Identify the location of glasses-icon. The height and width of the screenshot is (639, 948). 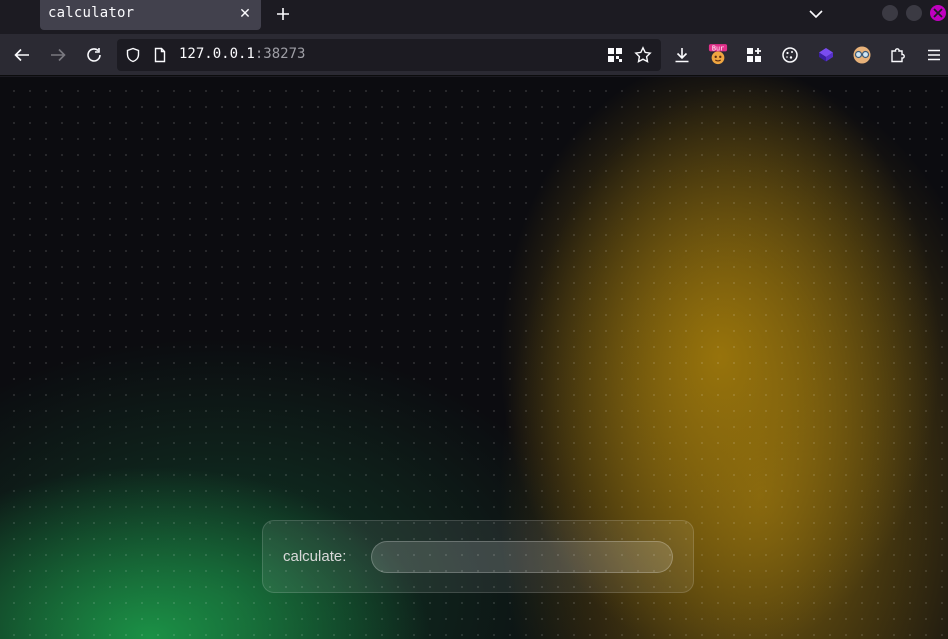
(862, 55).